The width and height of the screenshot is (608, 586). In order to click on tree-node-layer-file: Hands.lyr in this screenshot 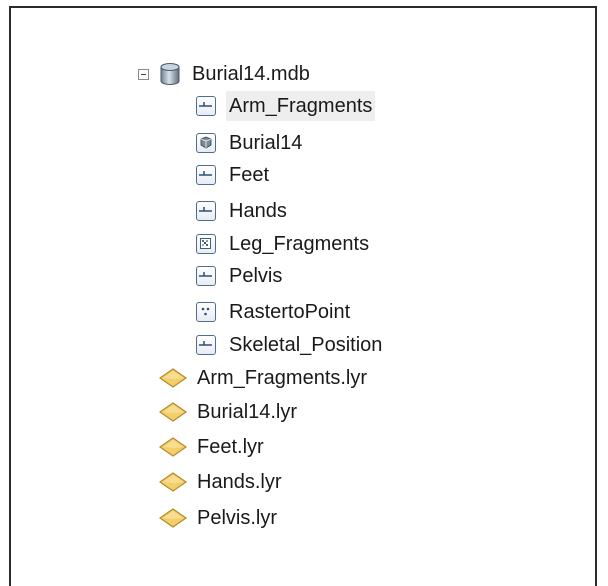, I will do `click(221, 482)`.